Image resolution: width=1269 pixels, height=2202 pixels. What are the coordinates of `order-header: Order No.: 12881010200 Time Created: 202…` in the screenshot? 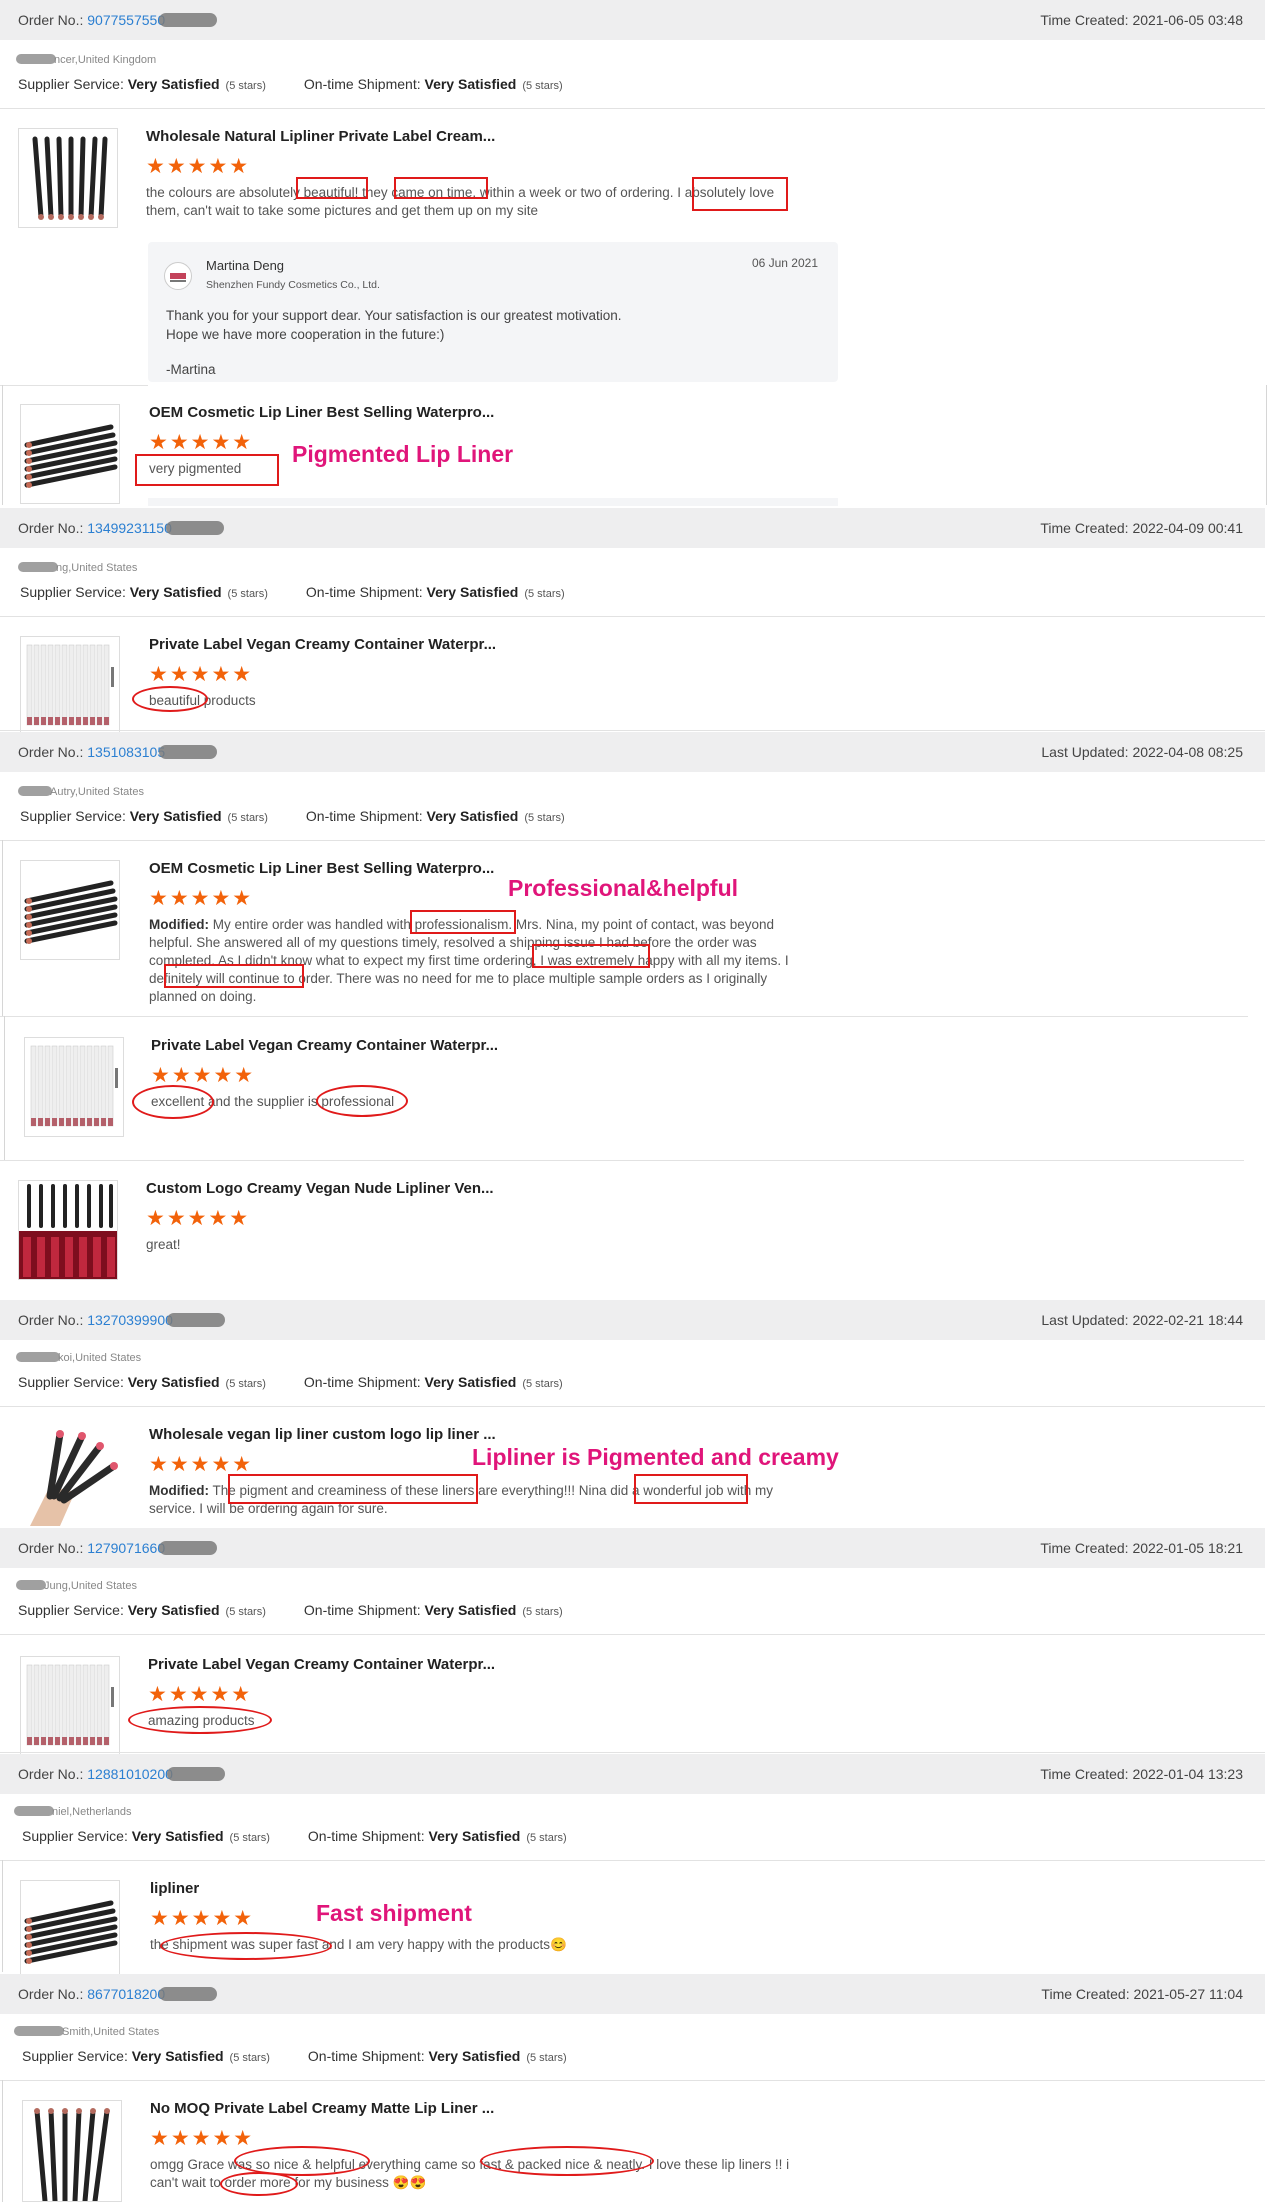 It's located at (632, 1774).